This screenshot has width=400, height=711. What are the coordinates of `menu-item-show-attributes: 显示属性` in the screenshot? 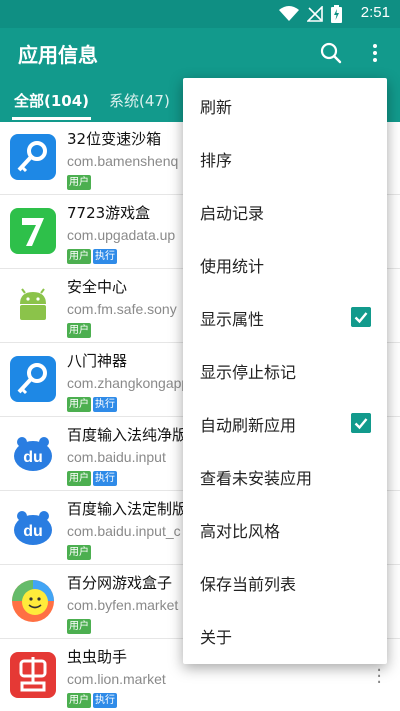 It's located at (285, 316).